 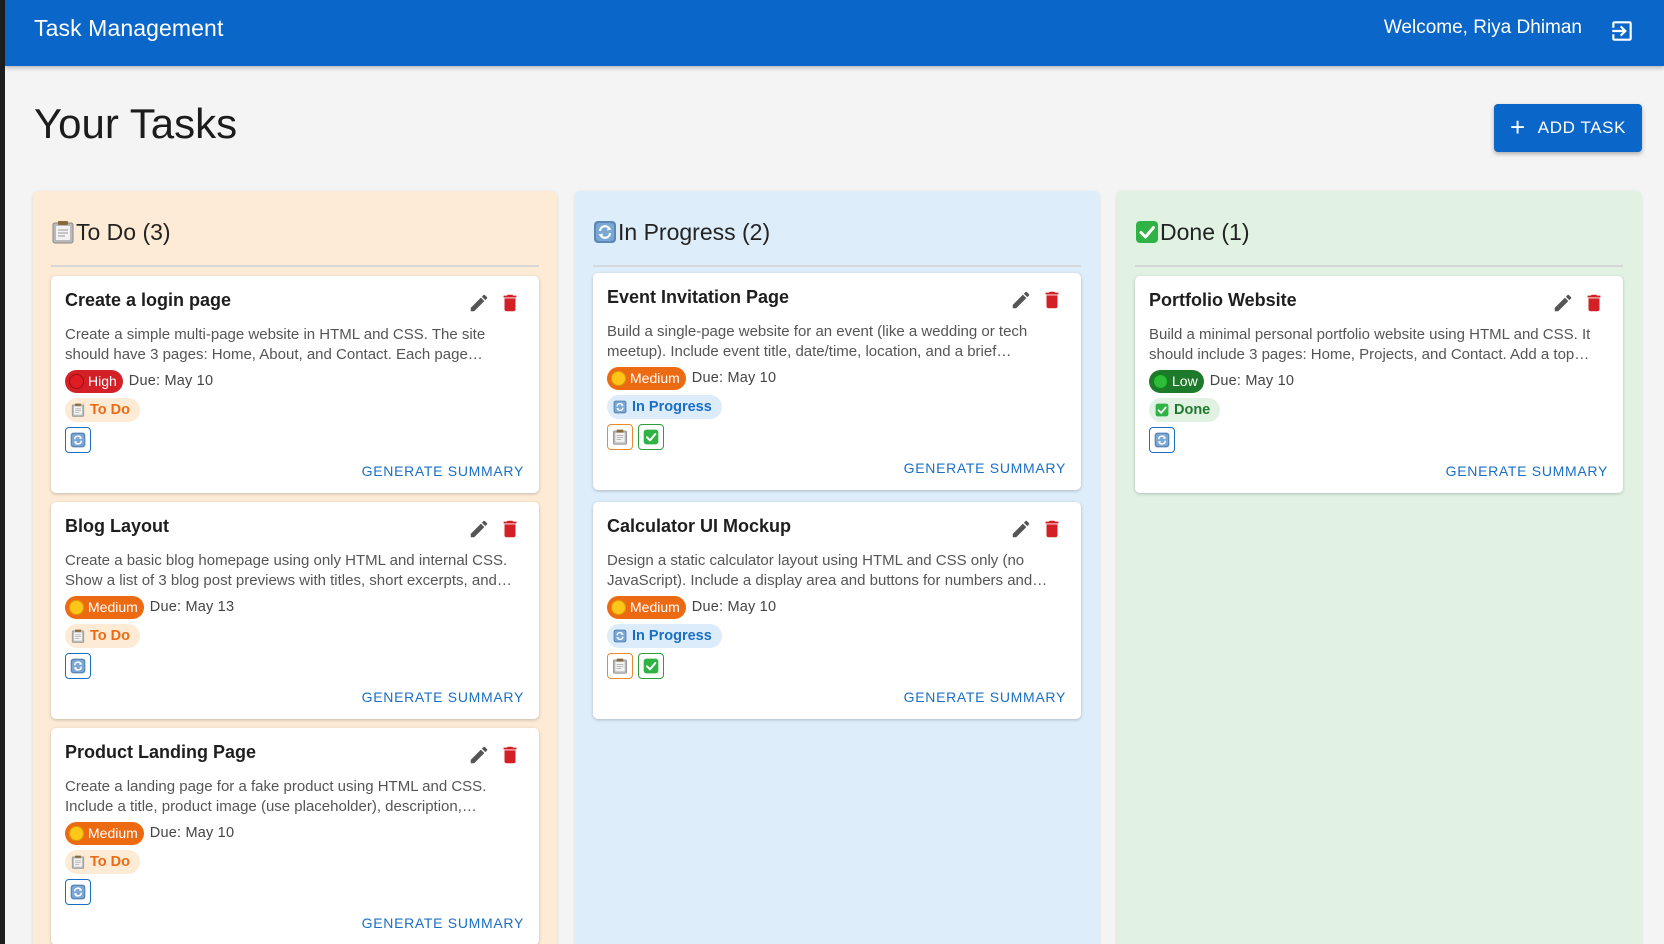 I want to click on priority-badge: Low, so click(x=1176, y=381).